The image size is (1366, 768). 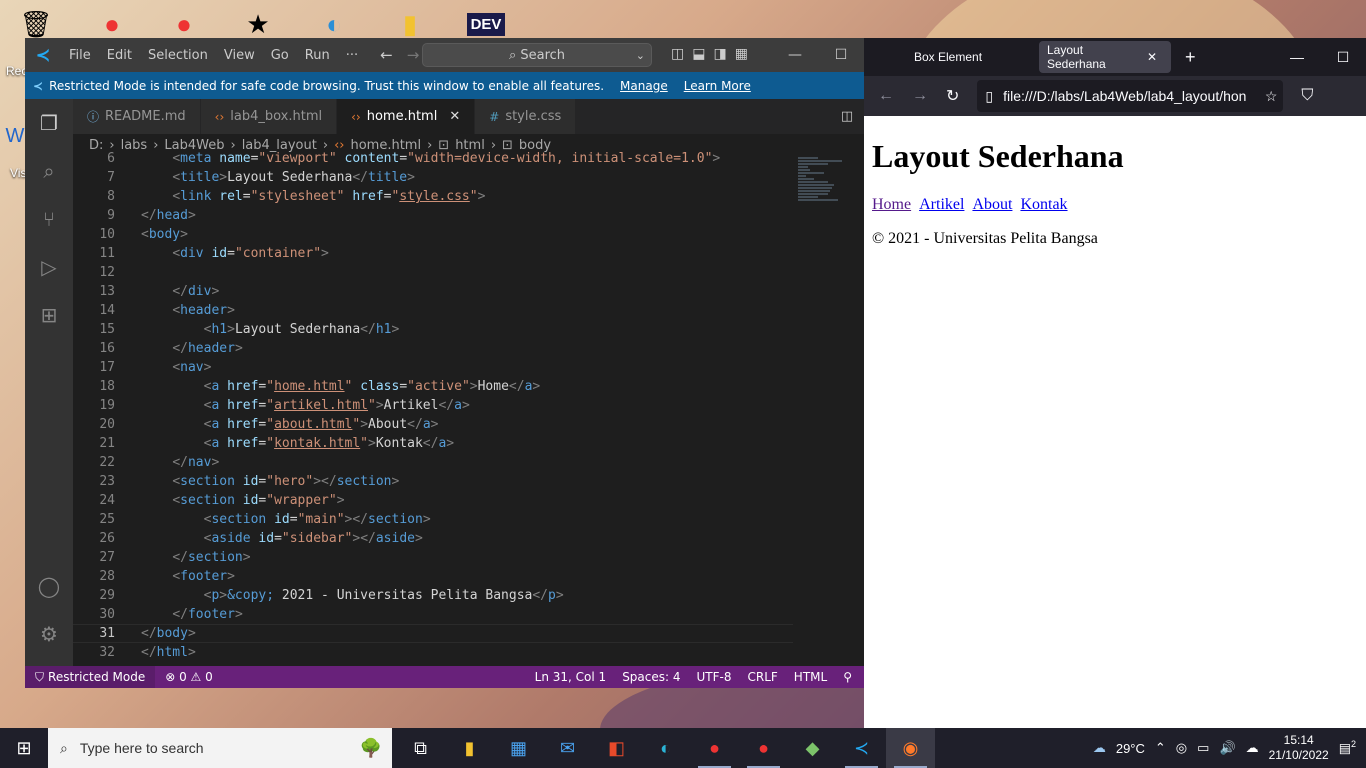 What do you see at coordinates (847, 677) in the screenshot?
I see `feedback-icon: ⚲` at bounding box center [847, 677].